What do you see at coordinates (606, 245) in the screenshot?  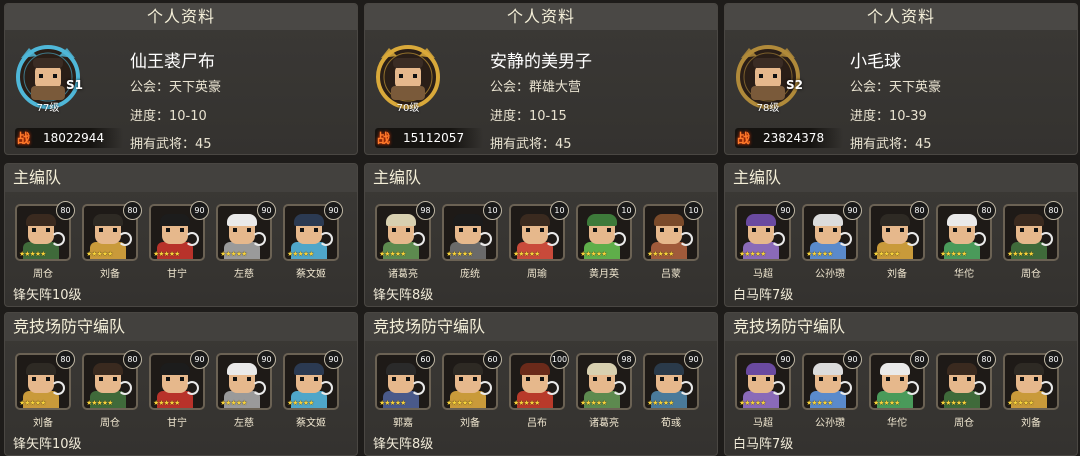 I see `hero-card: ★★★★★ 10 黄月英` at bounding box center [606, 245].